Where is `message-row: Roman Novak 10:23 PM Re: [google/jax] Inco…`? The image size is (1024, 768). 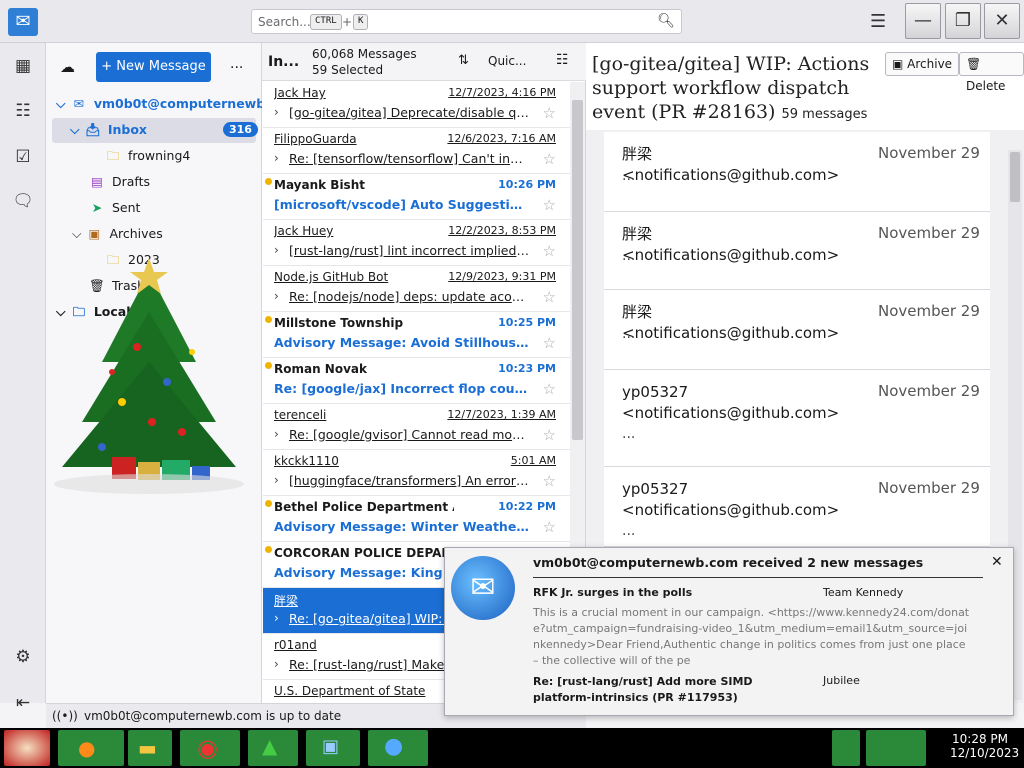
message-row: Roman Novak 10:23 PM Re: [google/jax] Inco… is located at coordinates (416, 381).